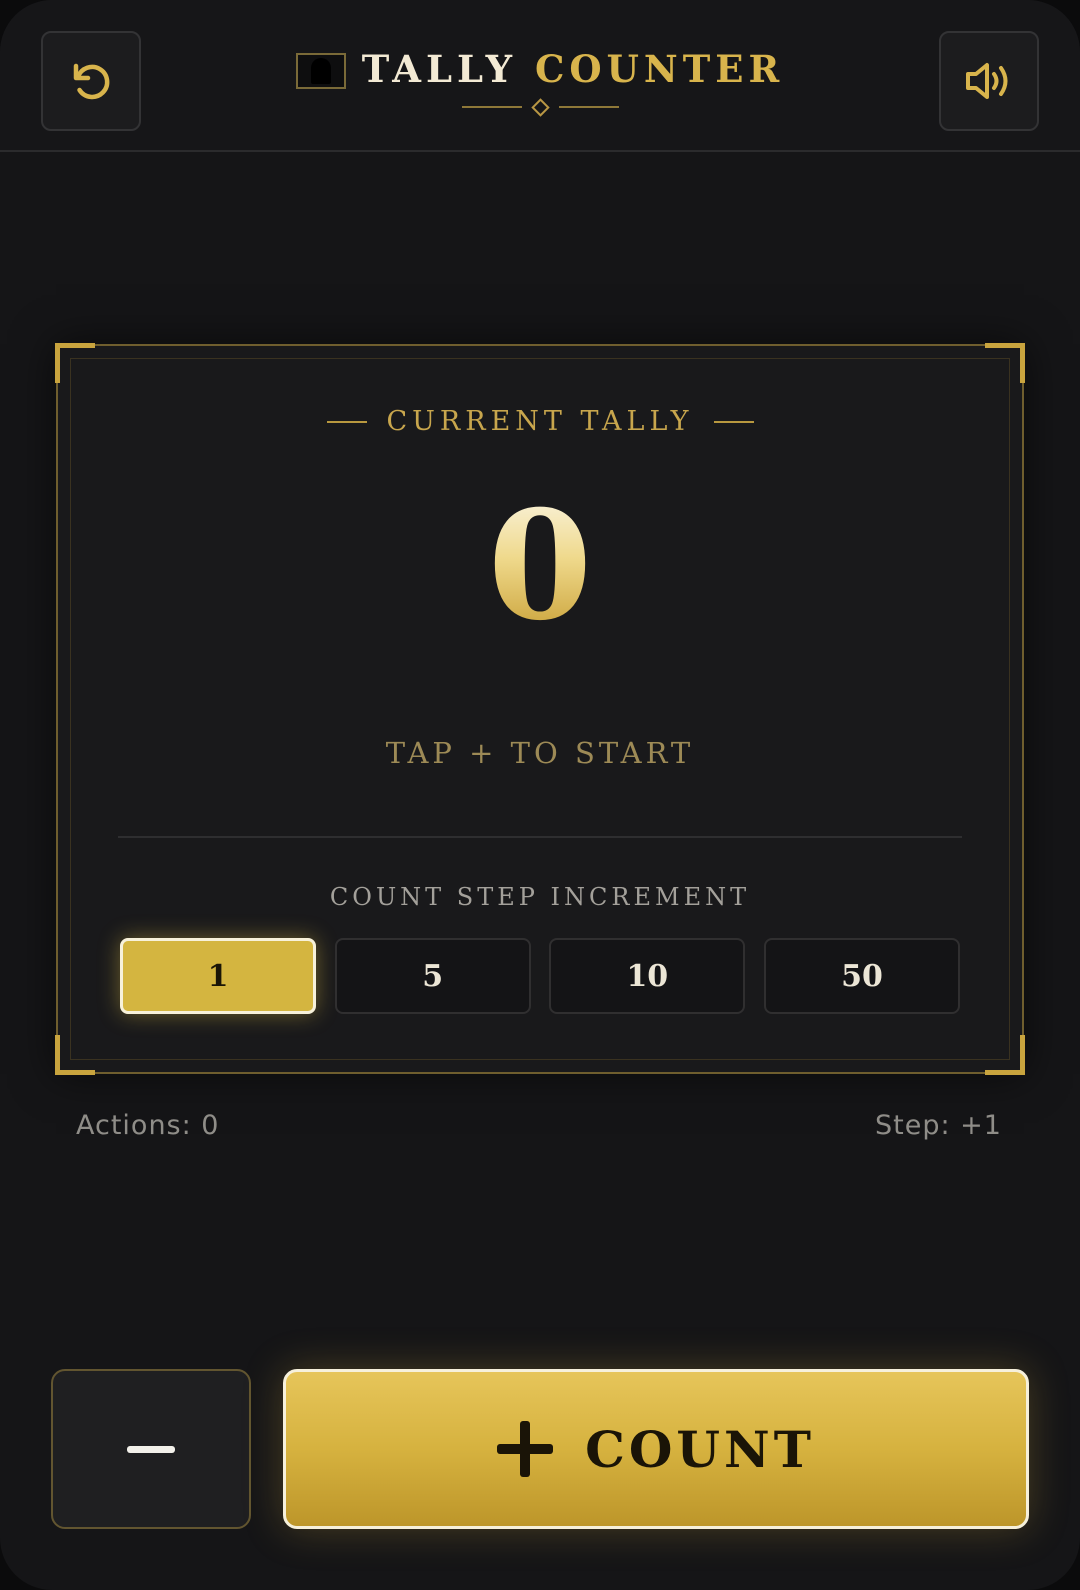  What do you see at coordinates (439, 69) in the screenshot?
I see `title-word-1: TALLY` at bounding box center [439, 69].